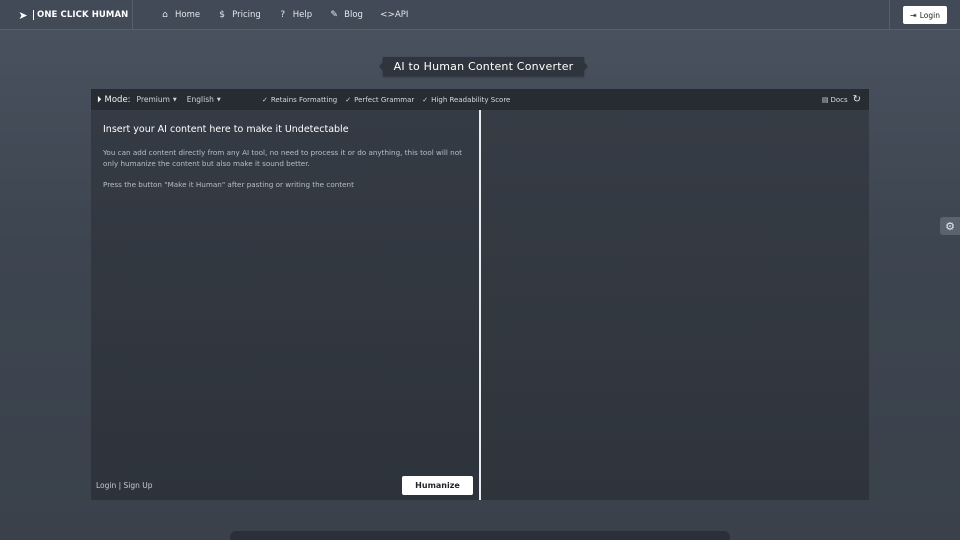 The height and width of the screenshot is (540, 960). Describe the element at coordinates (857, 99) in the screenshot. I see `refresh-icon: ↻` at that location.